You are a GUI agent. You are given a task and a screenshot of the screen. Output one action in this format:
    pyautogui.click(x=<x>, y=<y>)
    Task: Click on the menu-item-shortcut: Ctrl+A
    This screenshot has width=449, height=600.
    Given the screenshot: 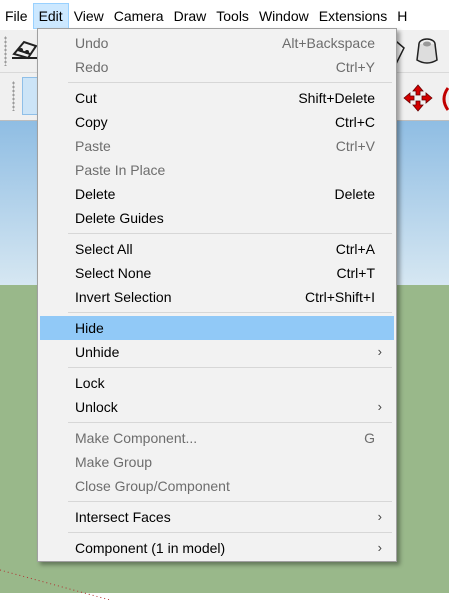 What is the action you would take?
    pyautogui.click(x=355, y=249)
    